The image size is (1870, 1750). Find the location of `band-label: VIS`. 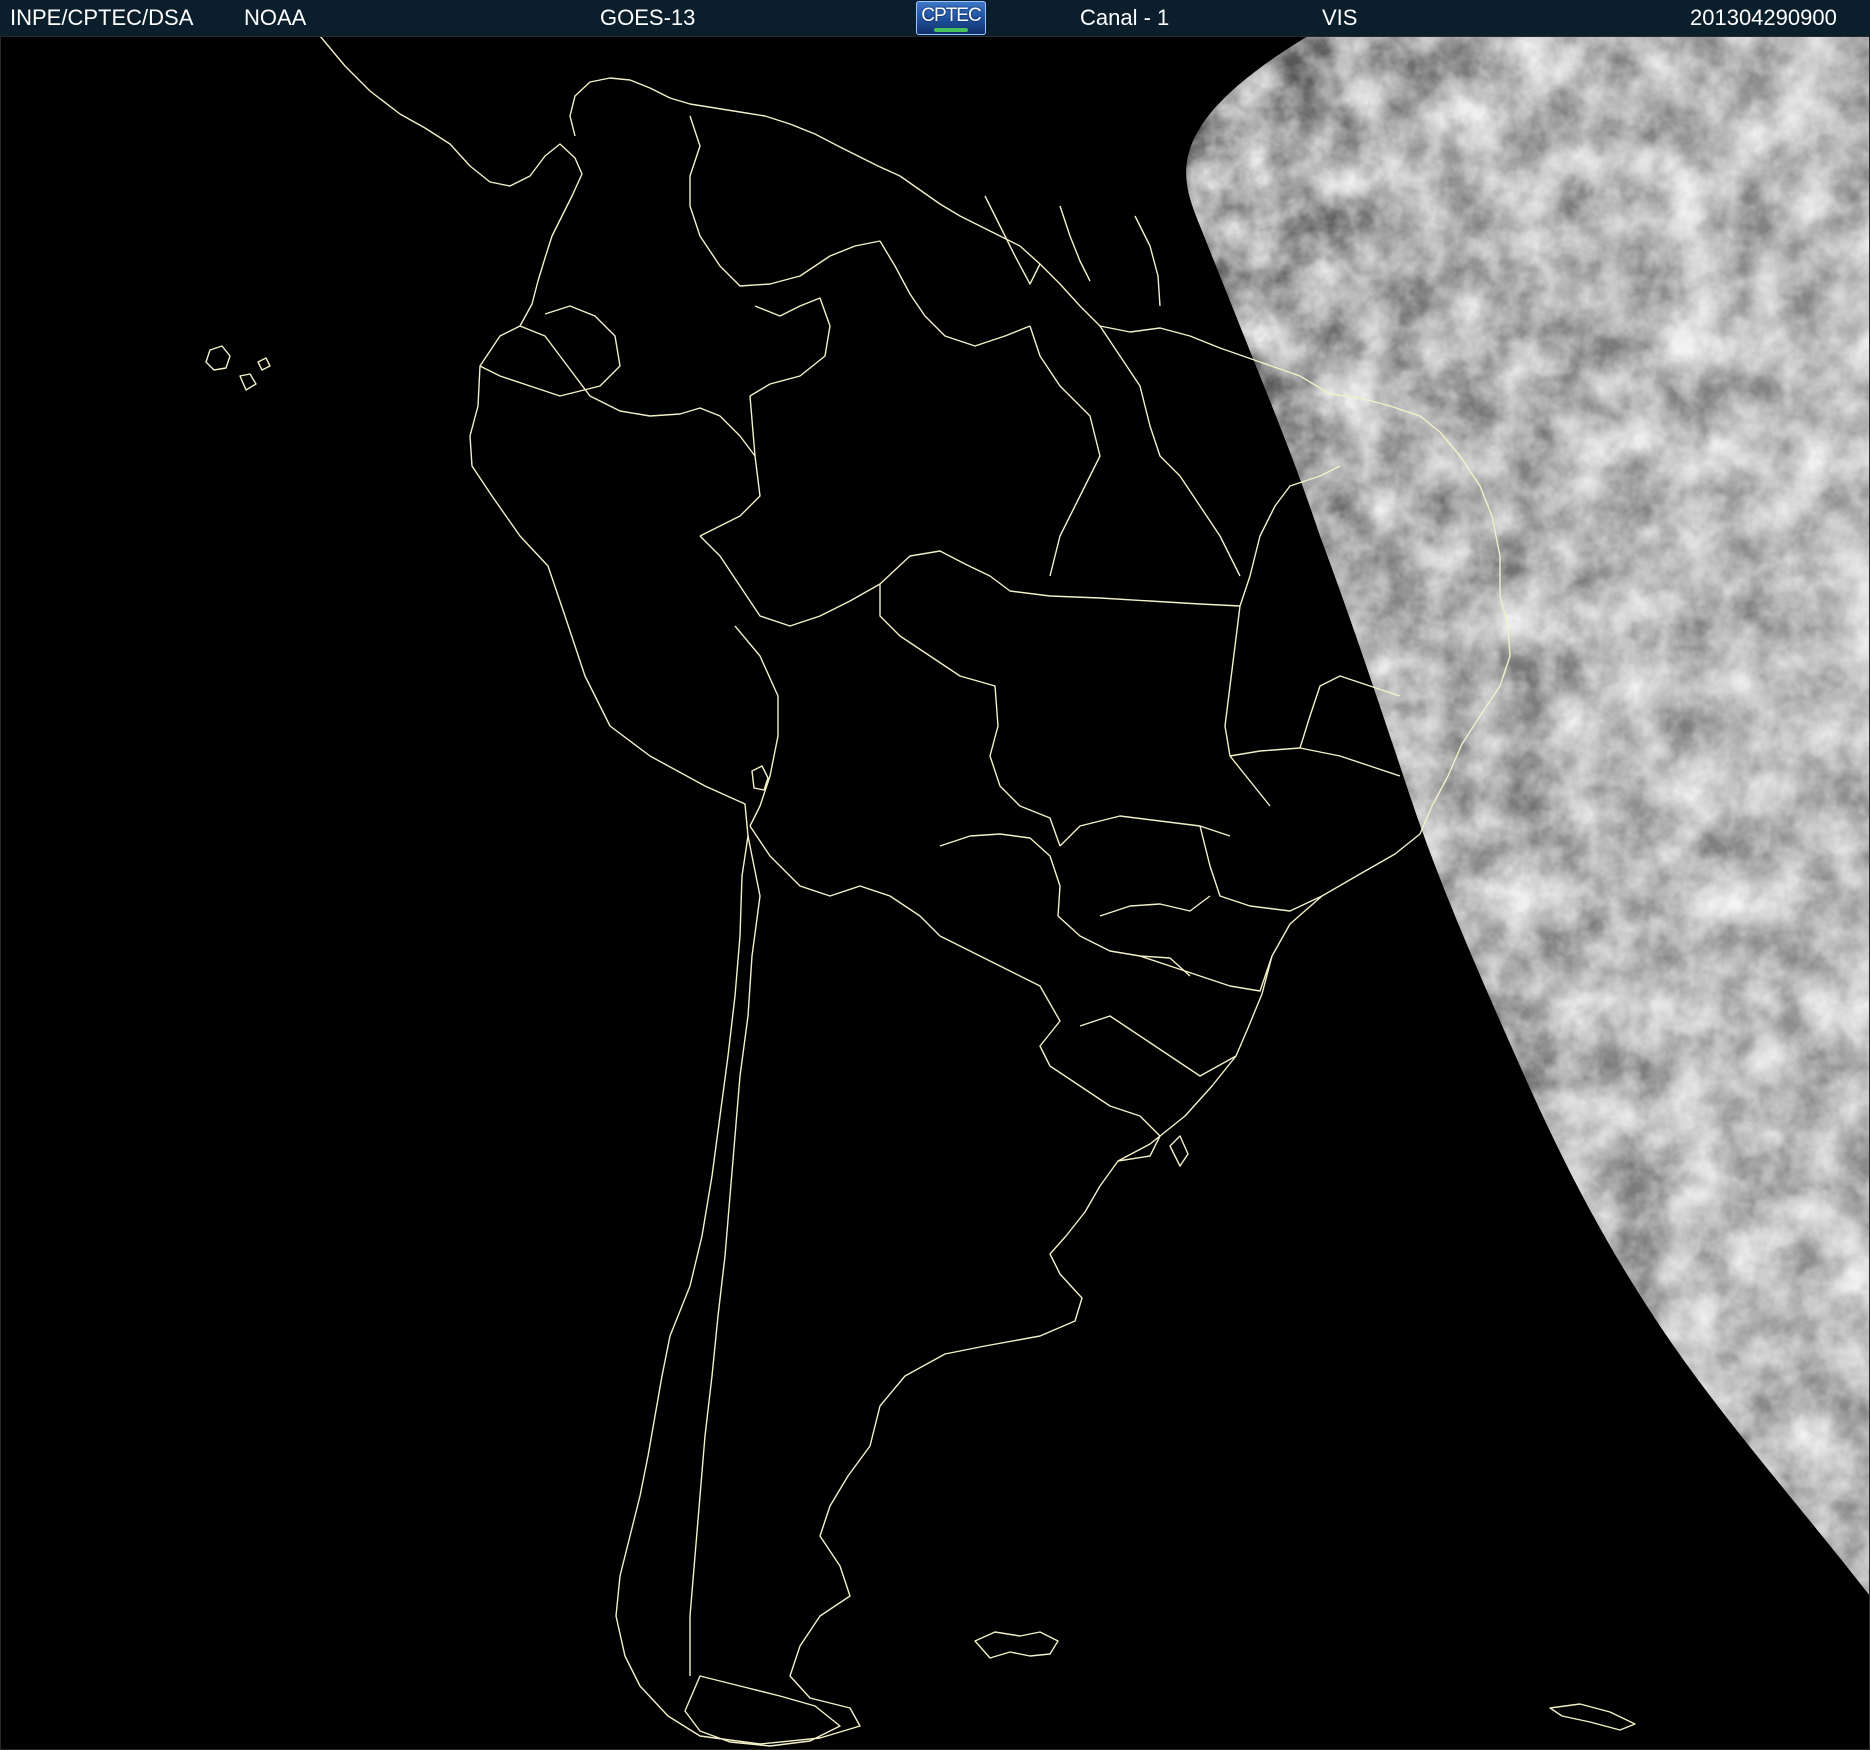

band-label: VIS is located at coordinates (1340, 17).